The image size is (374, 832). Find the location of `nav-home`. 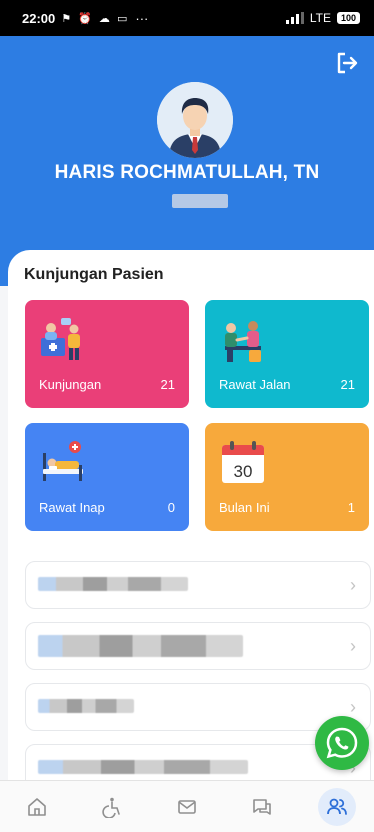

nav-home is located at coordinates (37, 807).